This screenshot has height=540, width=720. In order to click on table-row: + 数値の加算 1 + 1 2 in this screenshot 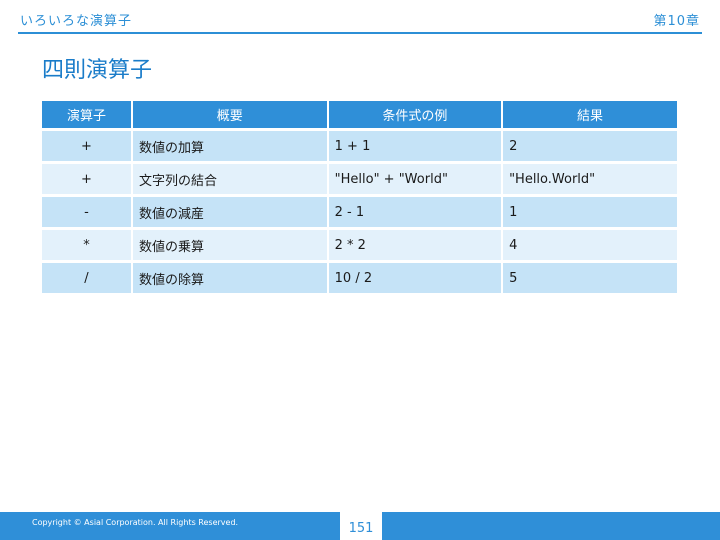, I will do `click(359, 146)`.